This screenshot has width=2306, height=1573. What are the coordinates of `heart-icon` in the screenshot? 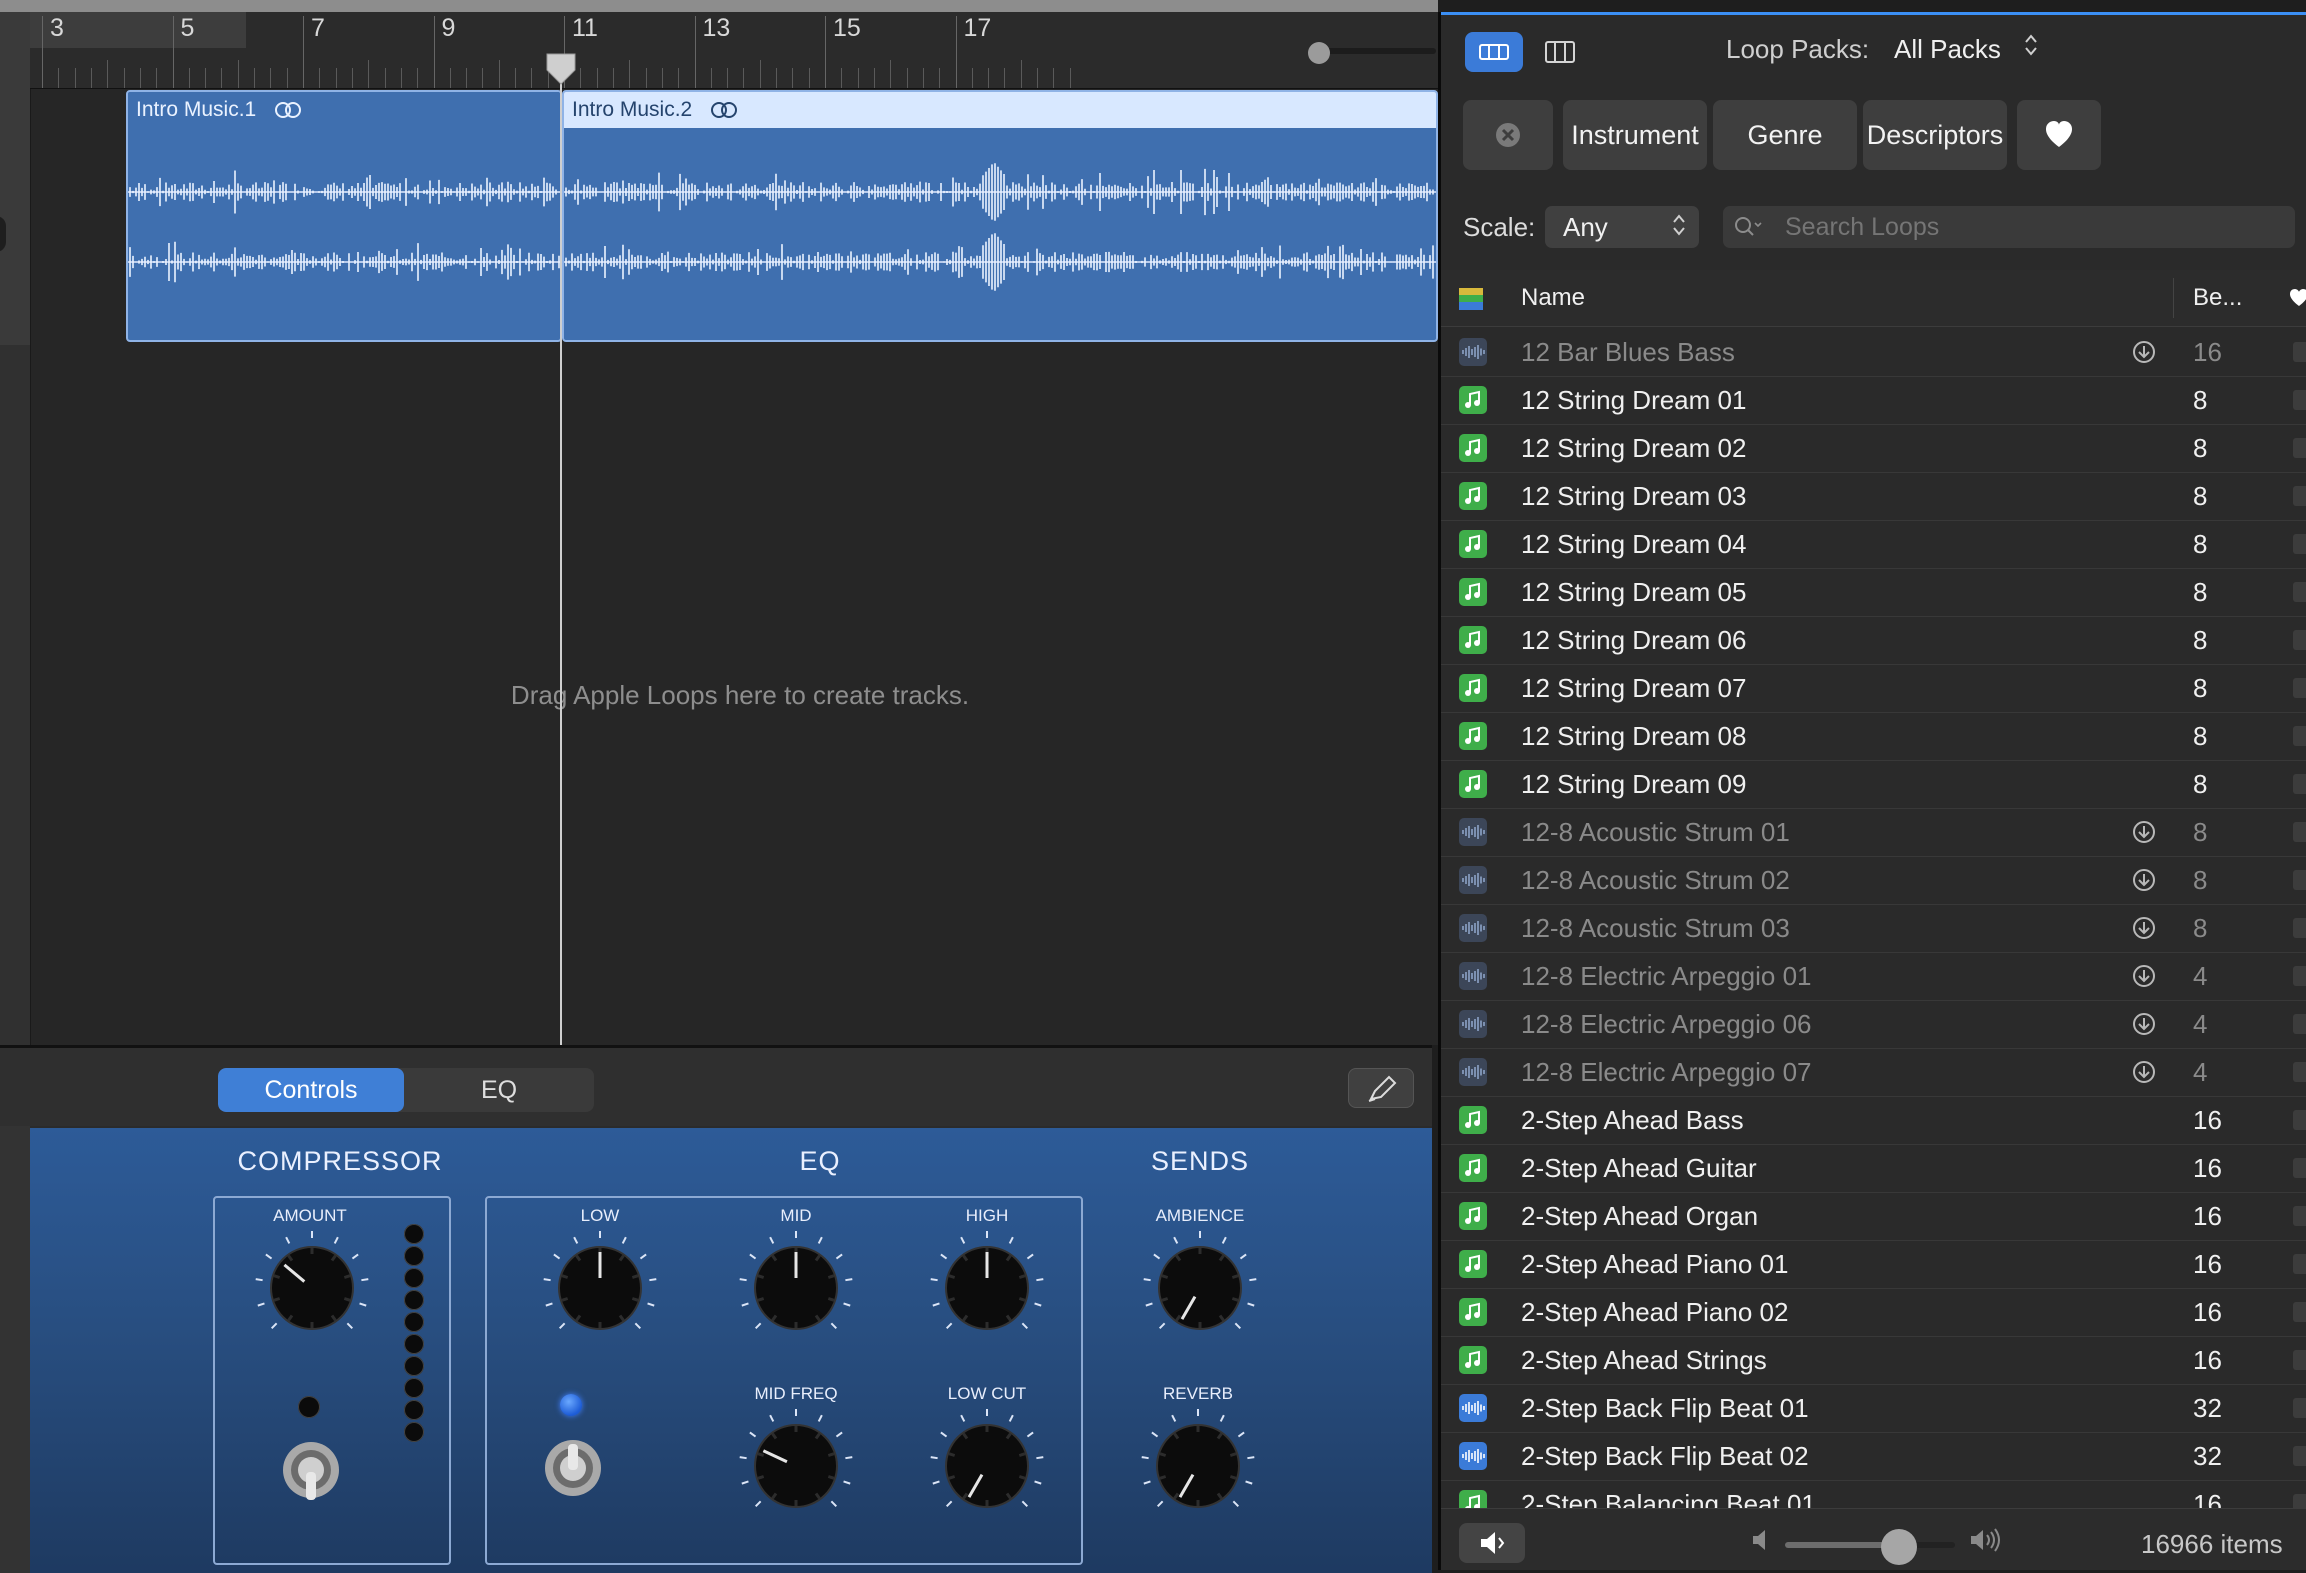 It's located at (2297, 298).